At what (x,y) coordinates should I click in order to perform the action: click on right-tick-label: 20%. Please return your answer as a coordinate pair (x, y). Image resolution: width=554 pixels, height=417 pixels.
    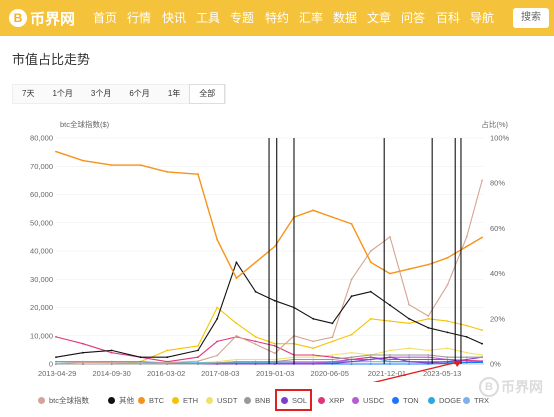
    Looking at the image, I should click on (497, 318).